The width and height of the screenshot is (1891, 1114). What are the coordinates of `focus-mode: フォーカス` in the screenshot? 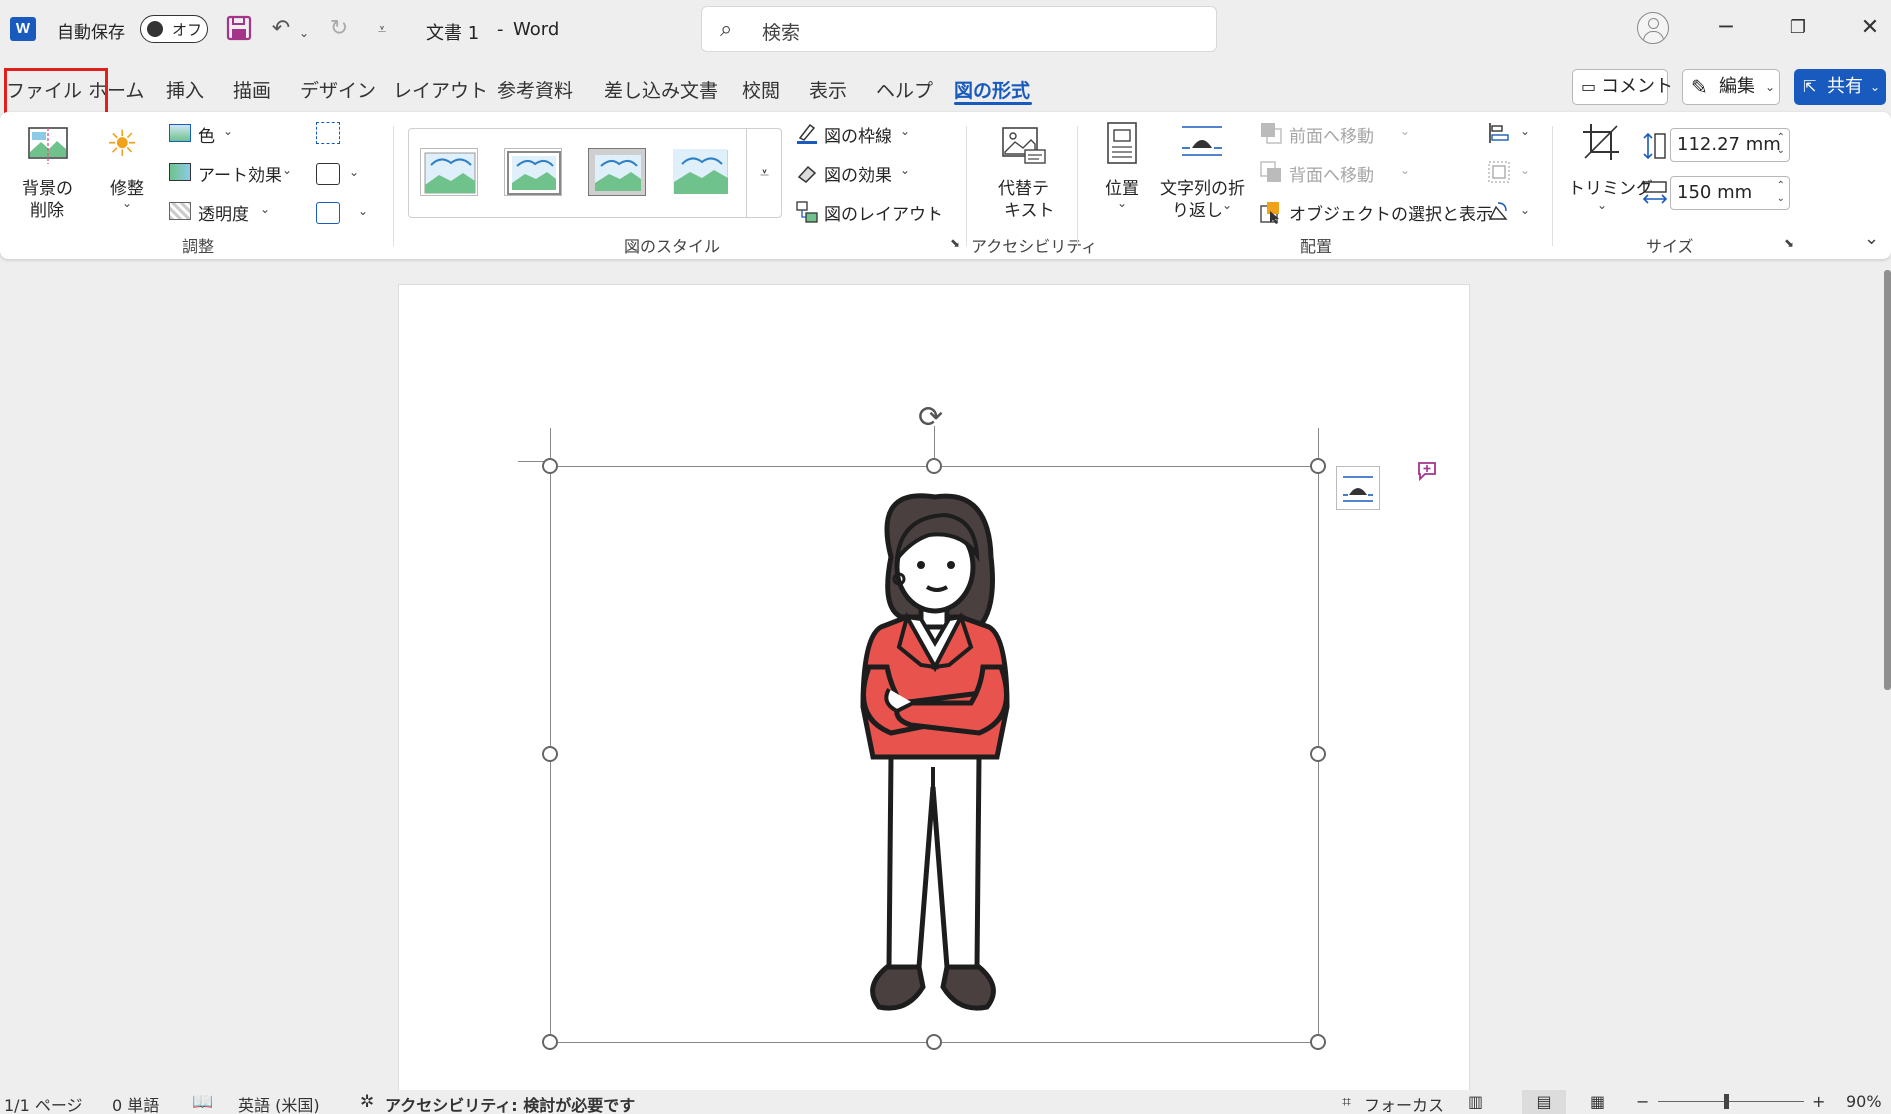 It's located at (1404, 1103).